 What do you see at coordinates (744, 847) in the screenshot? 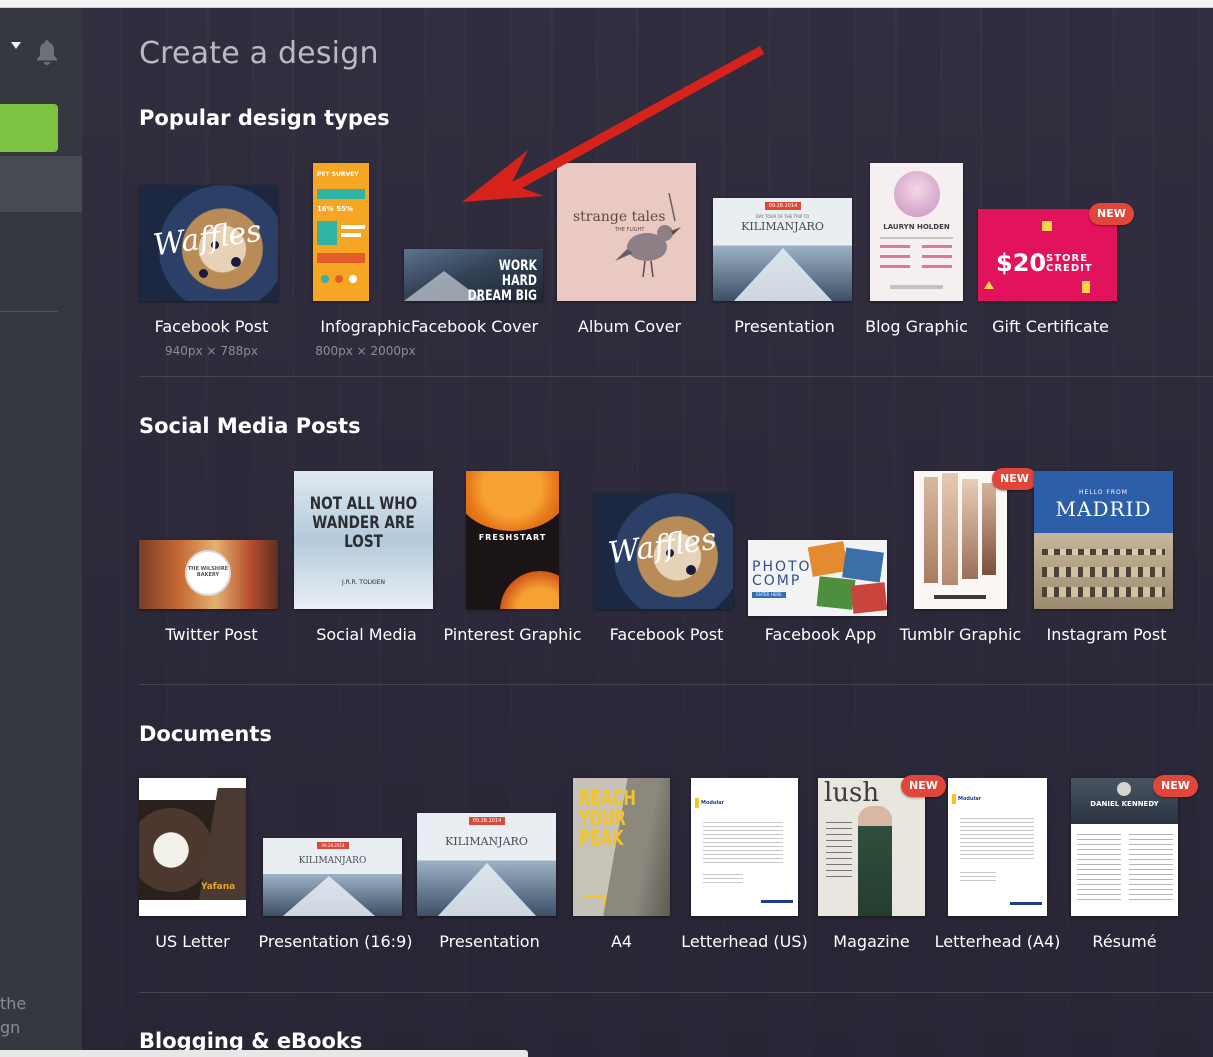
I see `letterhead-us-thumbnail: Modular` at bounding box center [744, 847].